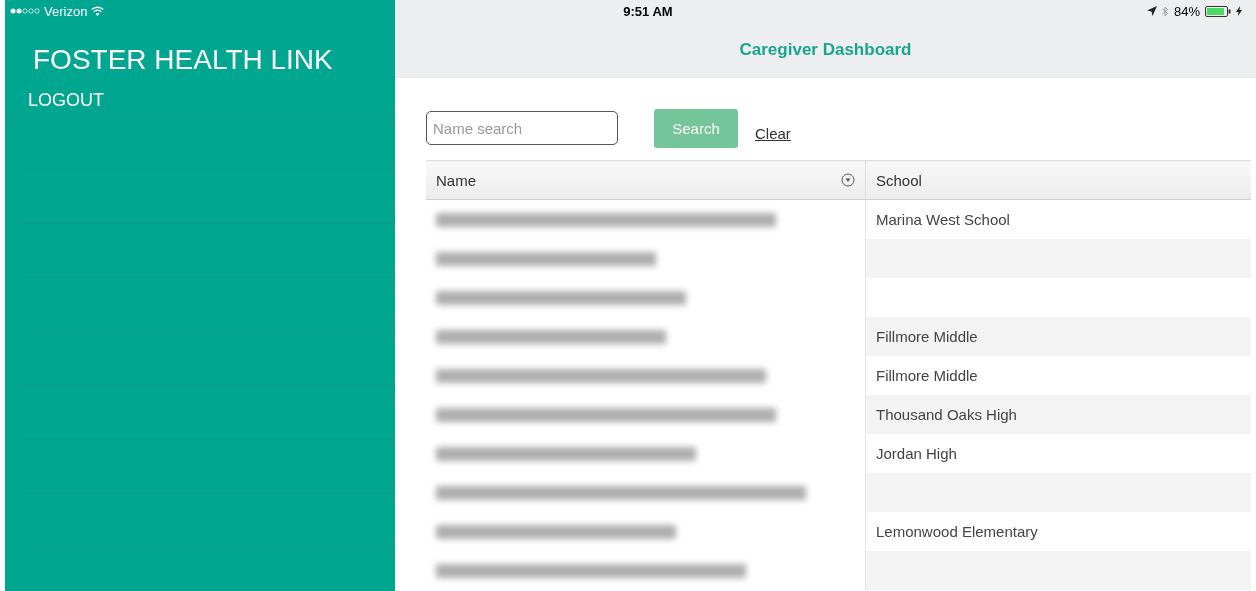 The height and width of the screenshot is (591, 1256). What do you see at coordinates (522, 128) in the screenshot?
I see `search-field: Name search` at bounding box center [522, 128].